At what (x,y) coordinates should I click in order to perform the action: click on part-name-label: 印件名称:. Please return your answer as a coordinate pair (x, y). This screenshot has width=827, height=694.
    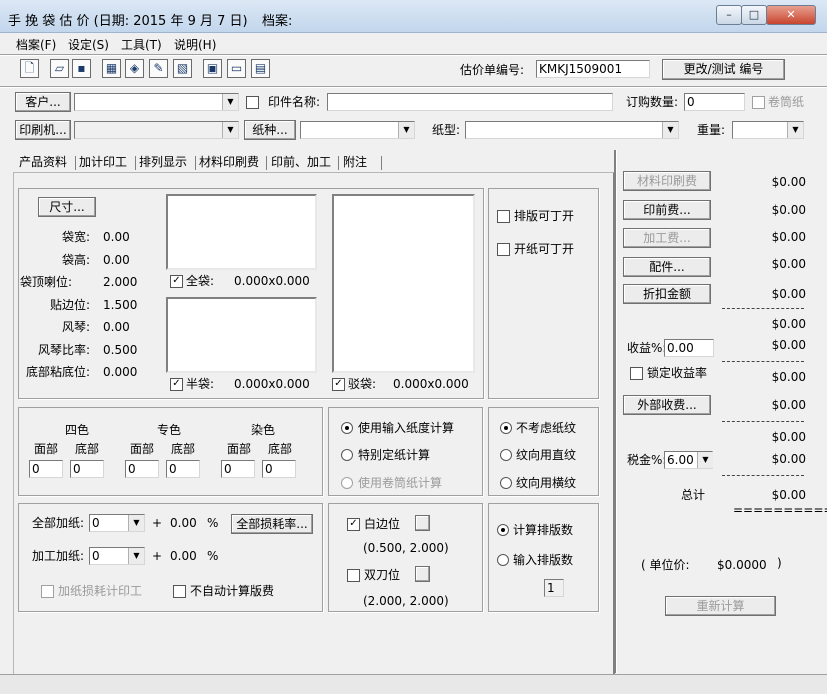
    Looking at the image, I should click on (294, 102).